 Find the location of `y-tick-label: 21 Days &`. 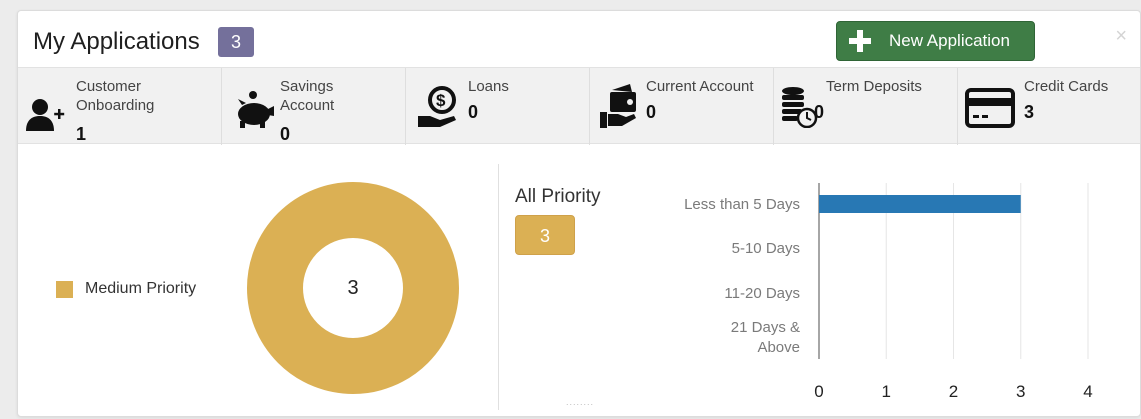

y-tick-label: 21 Days & is located at coordinates (765, 327).